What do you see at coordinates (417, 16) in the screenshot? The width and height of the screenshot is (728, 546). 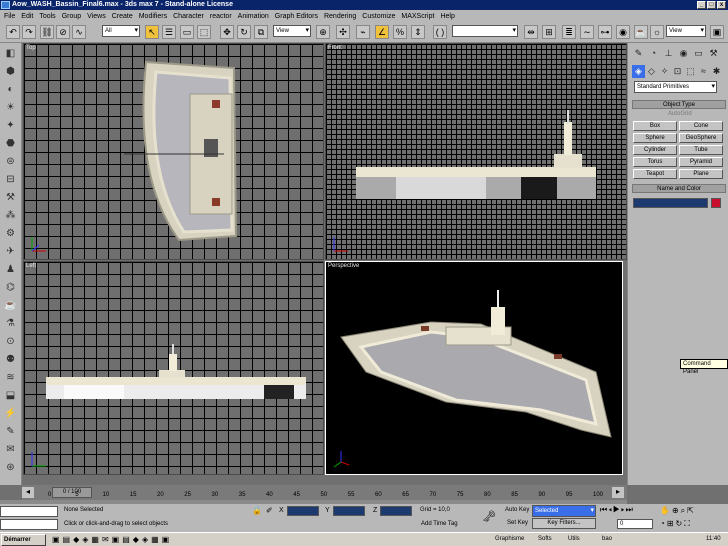 I see `menu-maxscript: MAXScript` at bounding box center [417, 16].